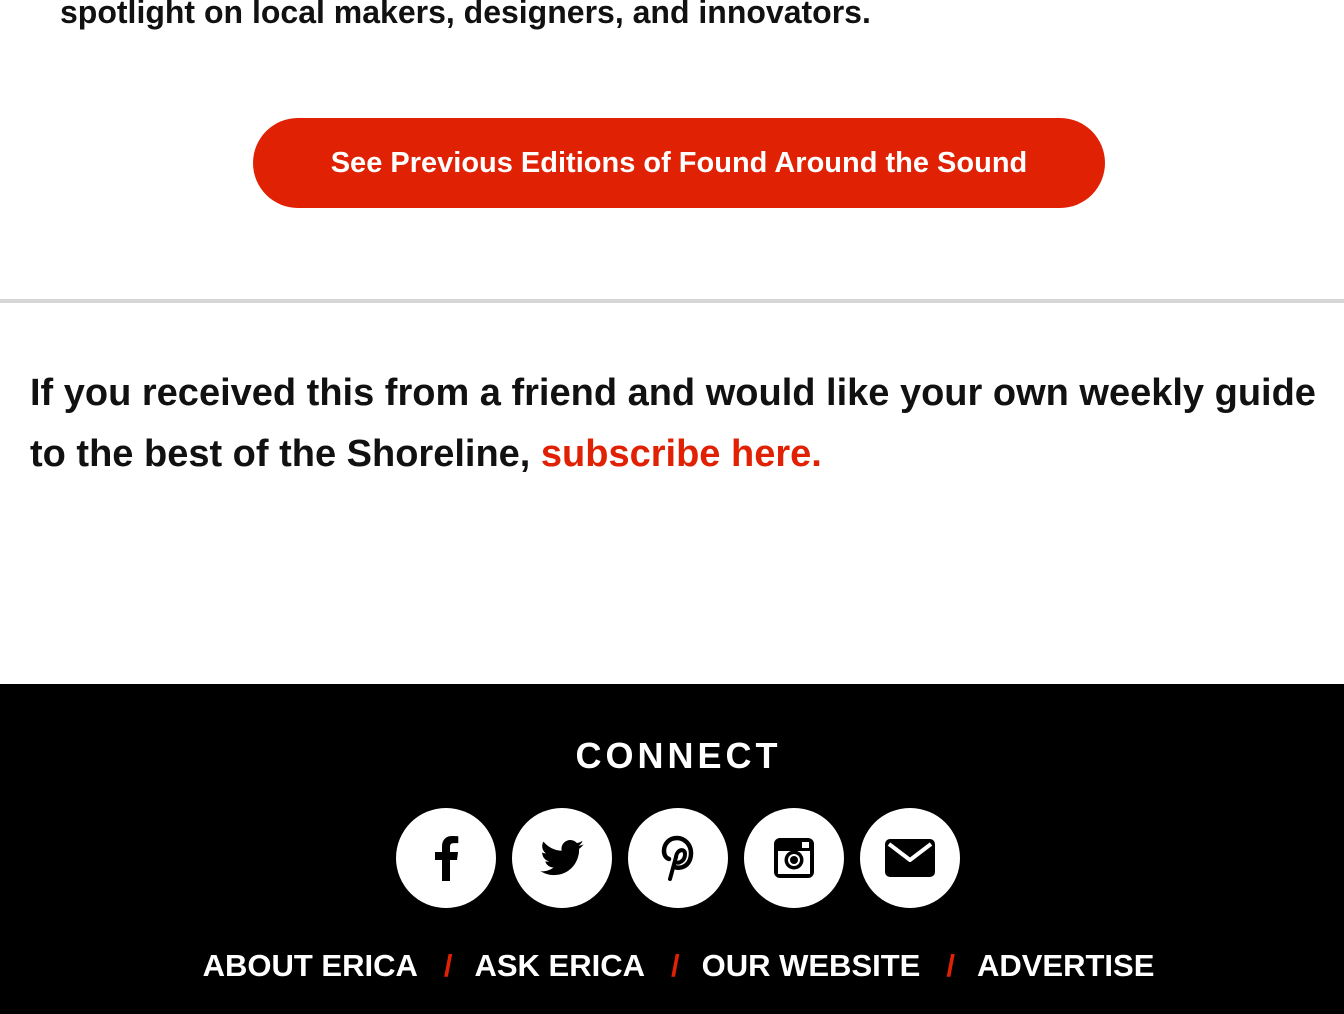 The width and height of the screenshot is (1344, 1014). What do you see at coordinates (681, 454) in the screenshot?
I see `subscribe-link: subscribe here.` at bounding box center [681, 454].